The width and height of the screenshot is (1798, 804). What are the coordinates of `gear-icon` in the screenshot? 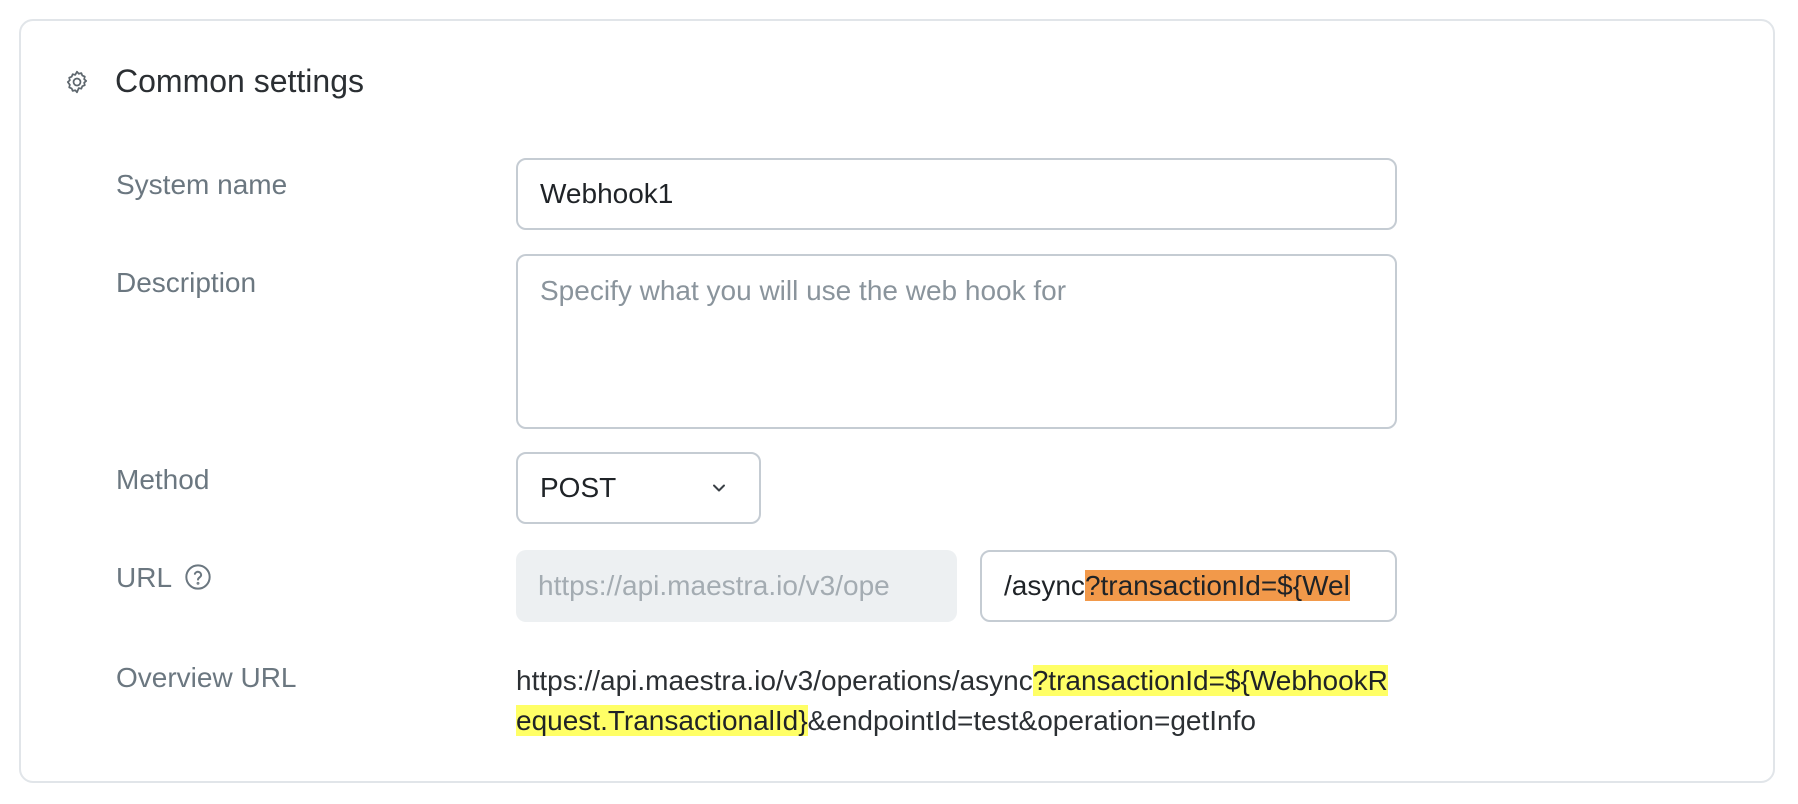 It's located at (77, 82).